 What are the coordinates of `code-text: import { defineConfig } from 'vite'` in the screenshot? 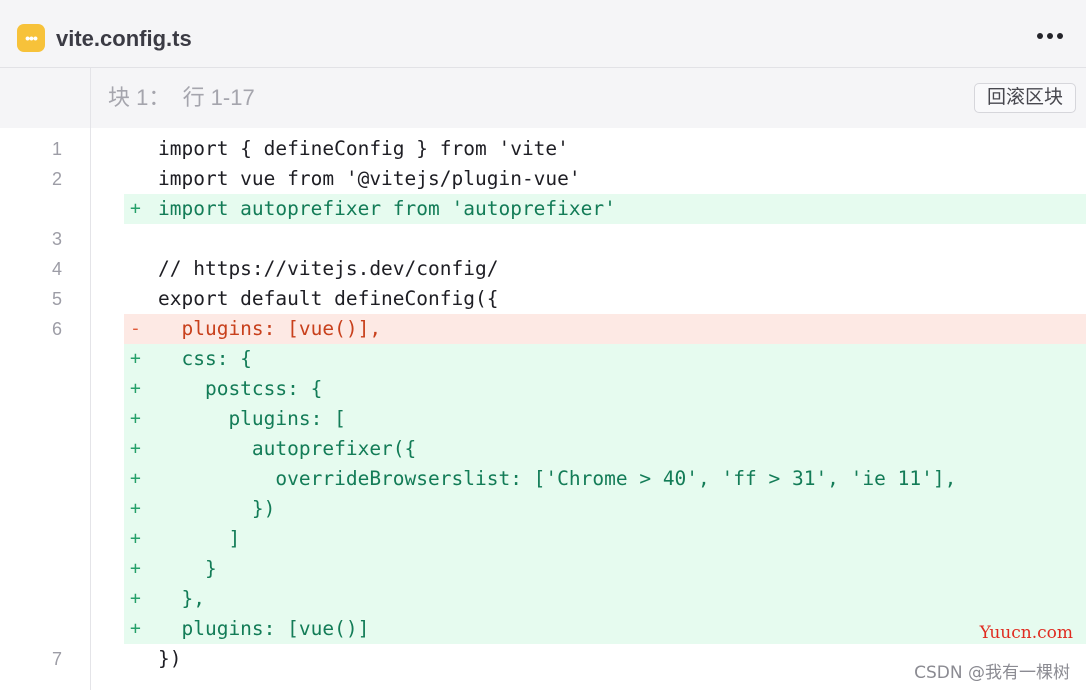 It's located at (363, 148).